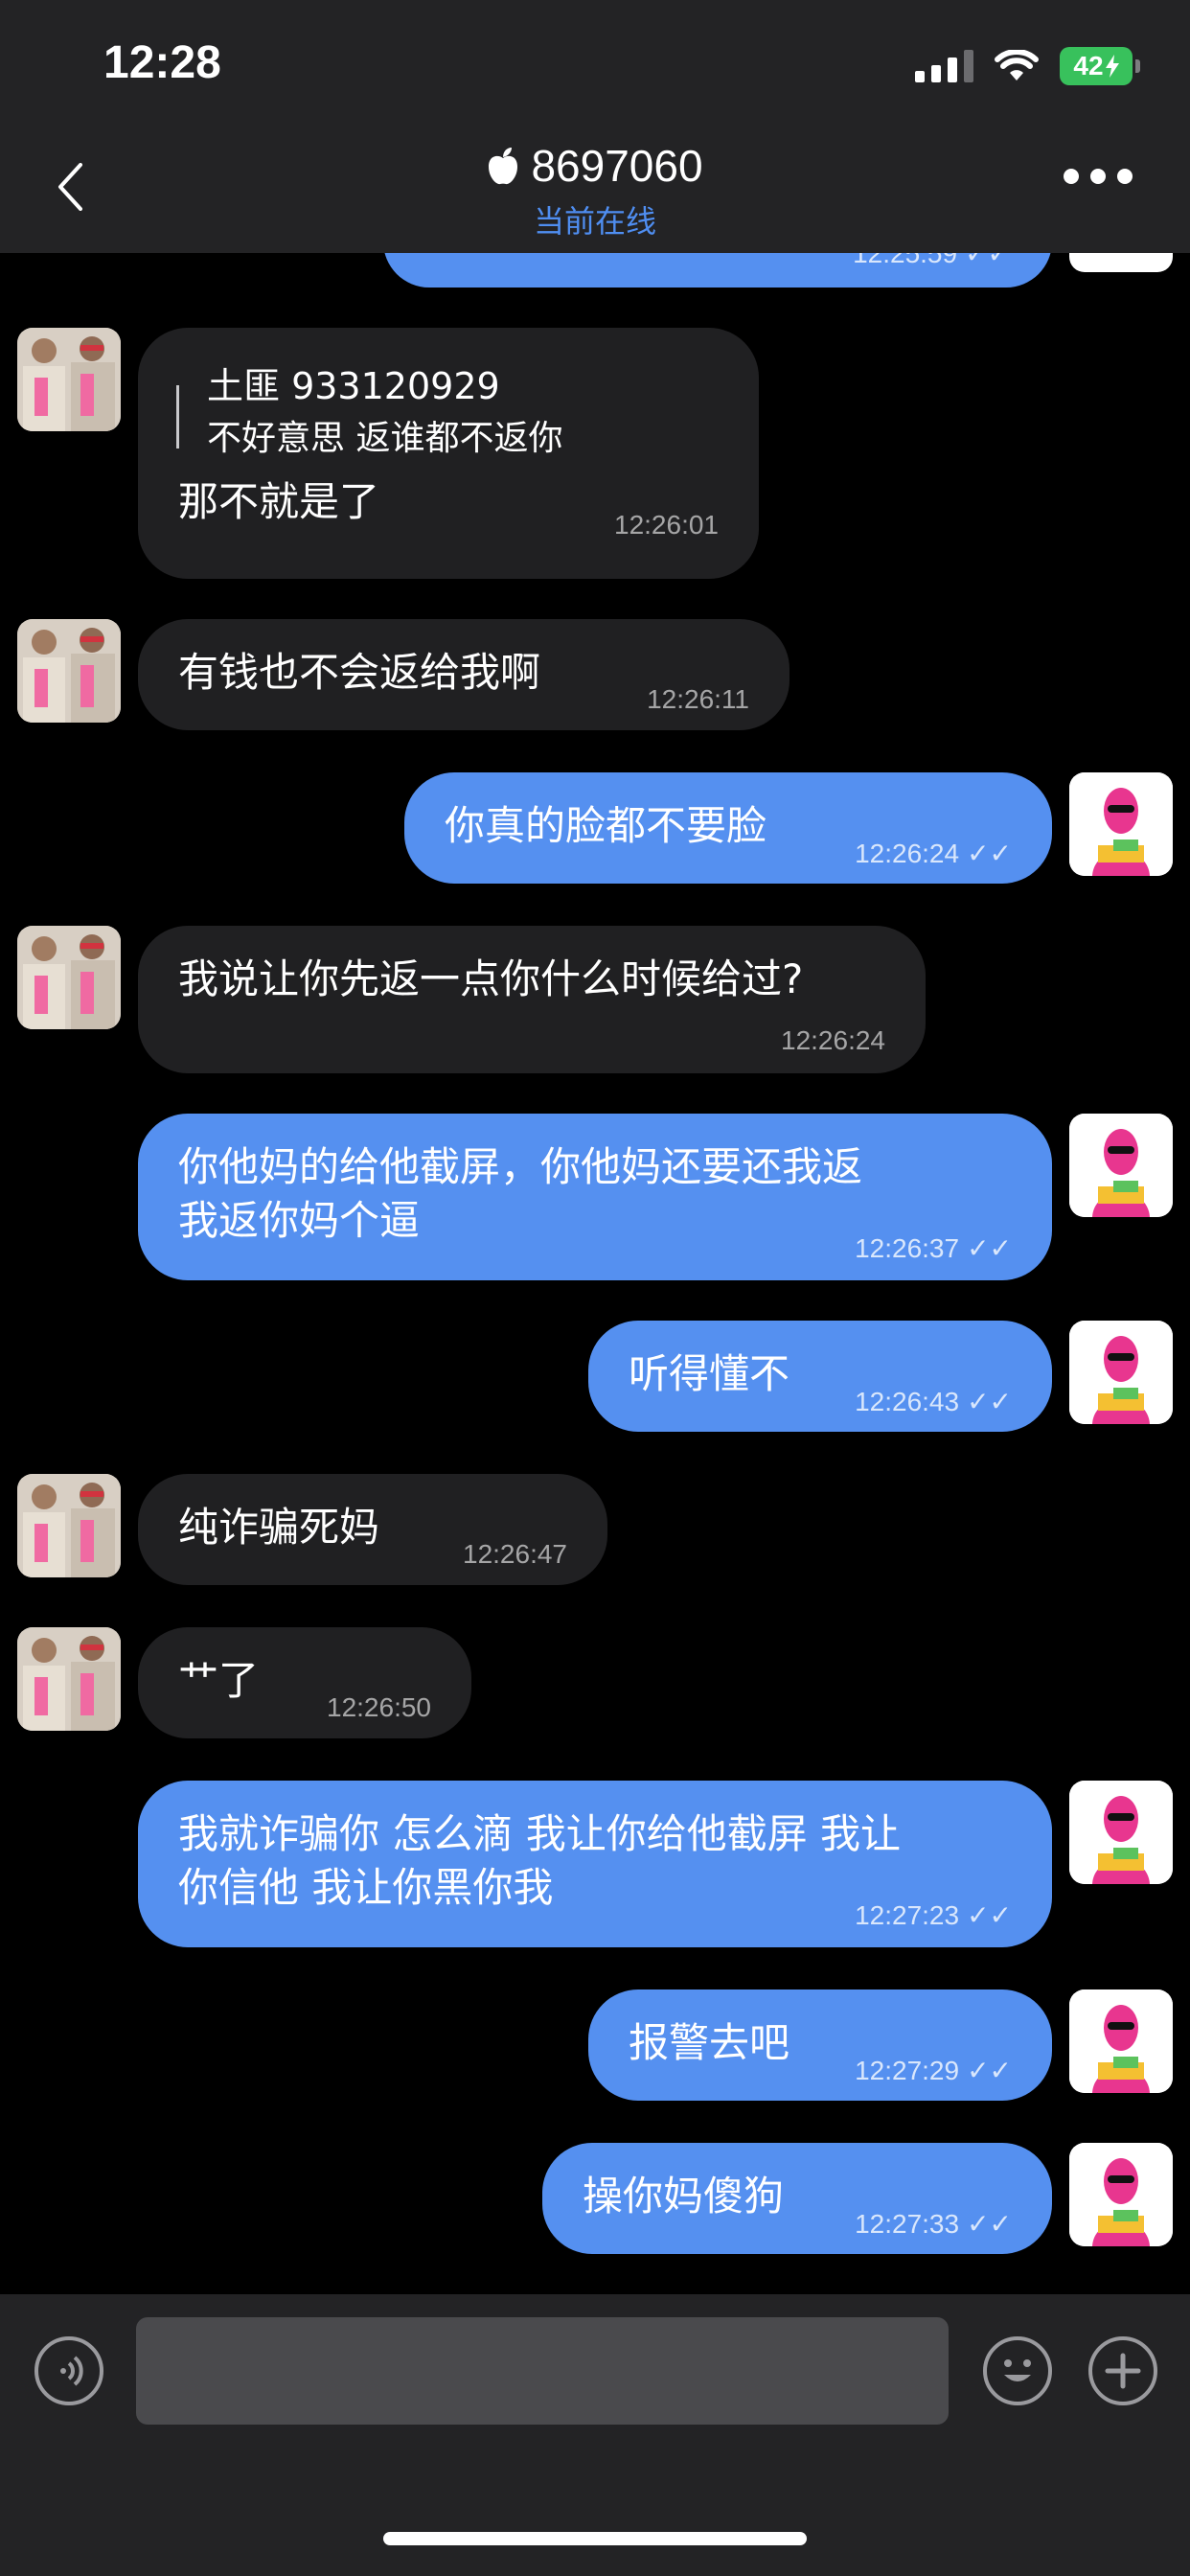 The height and width of the screenshot is (2576, 1190). I want to click on emoji-button, so click(1017, 2370).